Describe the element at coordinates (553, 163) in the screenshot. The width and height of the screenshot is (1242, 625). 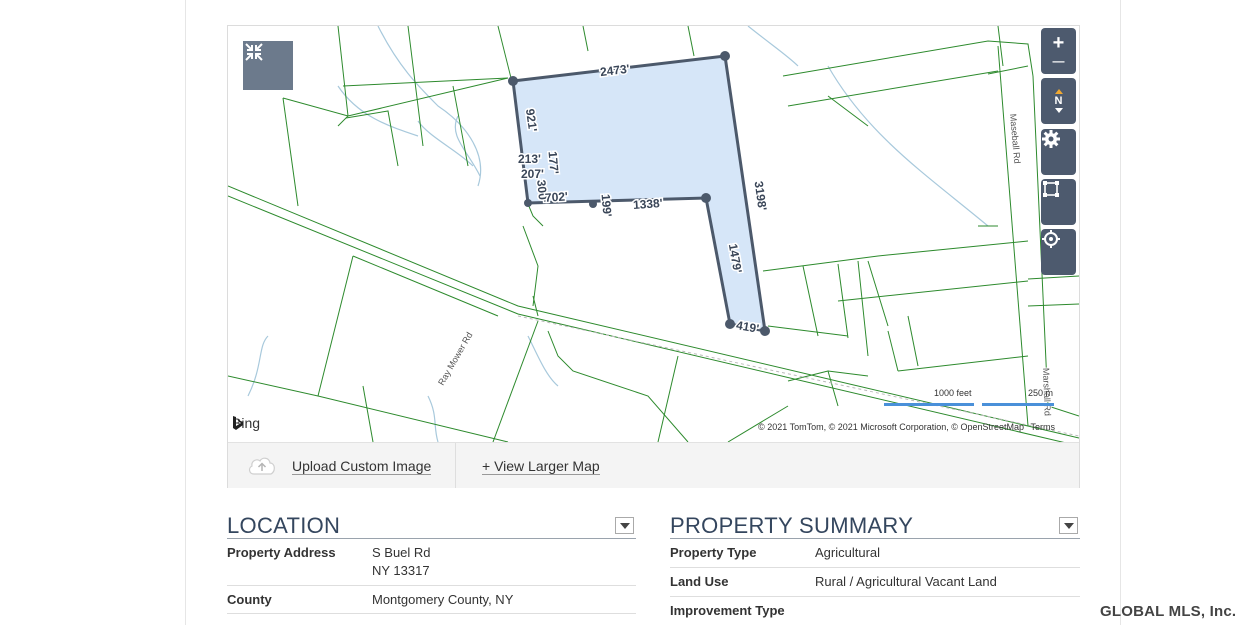
I see `edge-label: 177'` at that location.